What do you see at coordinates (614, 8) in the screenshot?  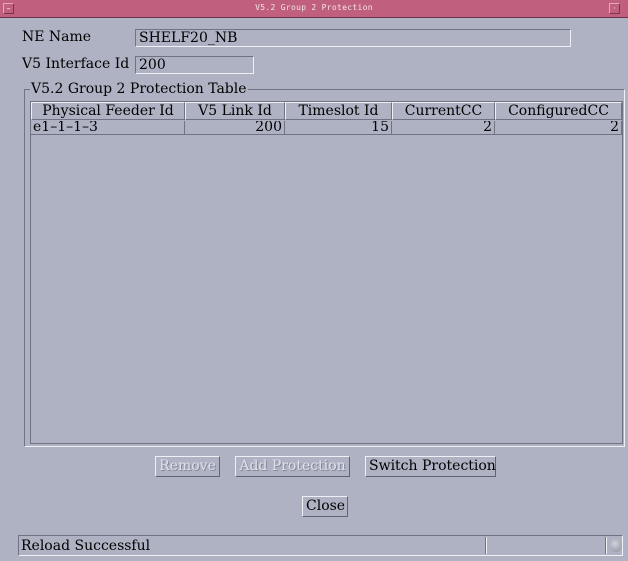 I see `minimize-icon: ·` at bounding box center [614, 8].